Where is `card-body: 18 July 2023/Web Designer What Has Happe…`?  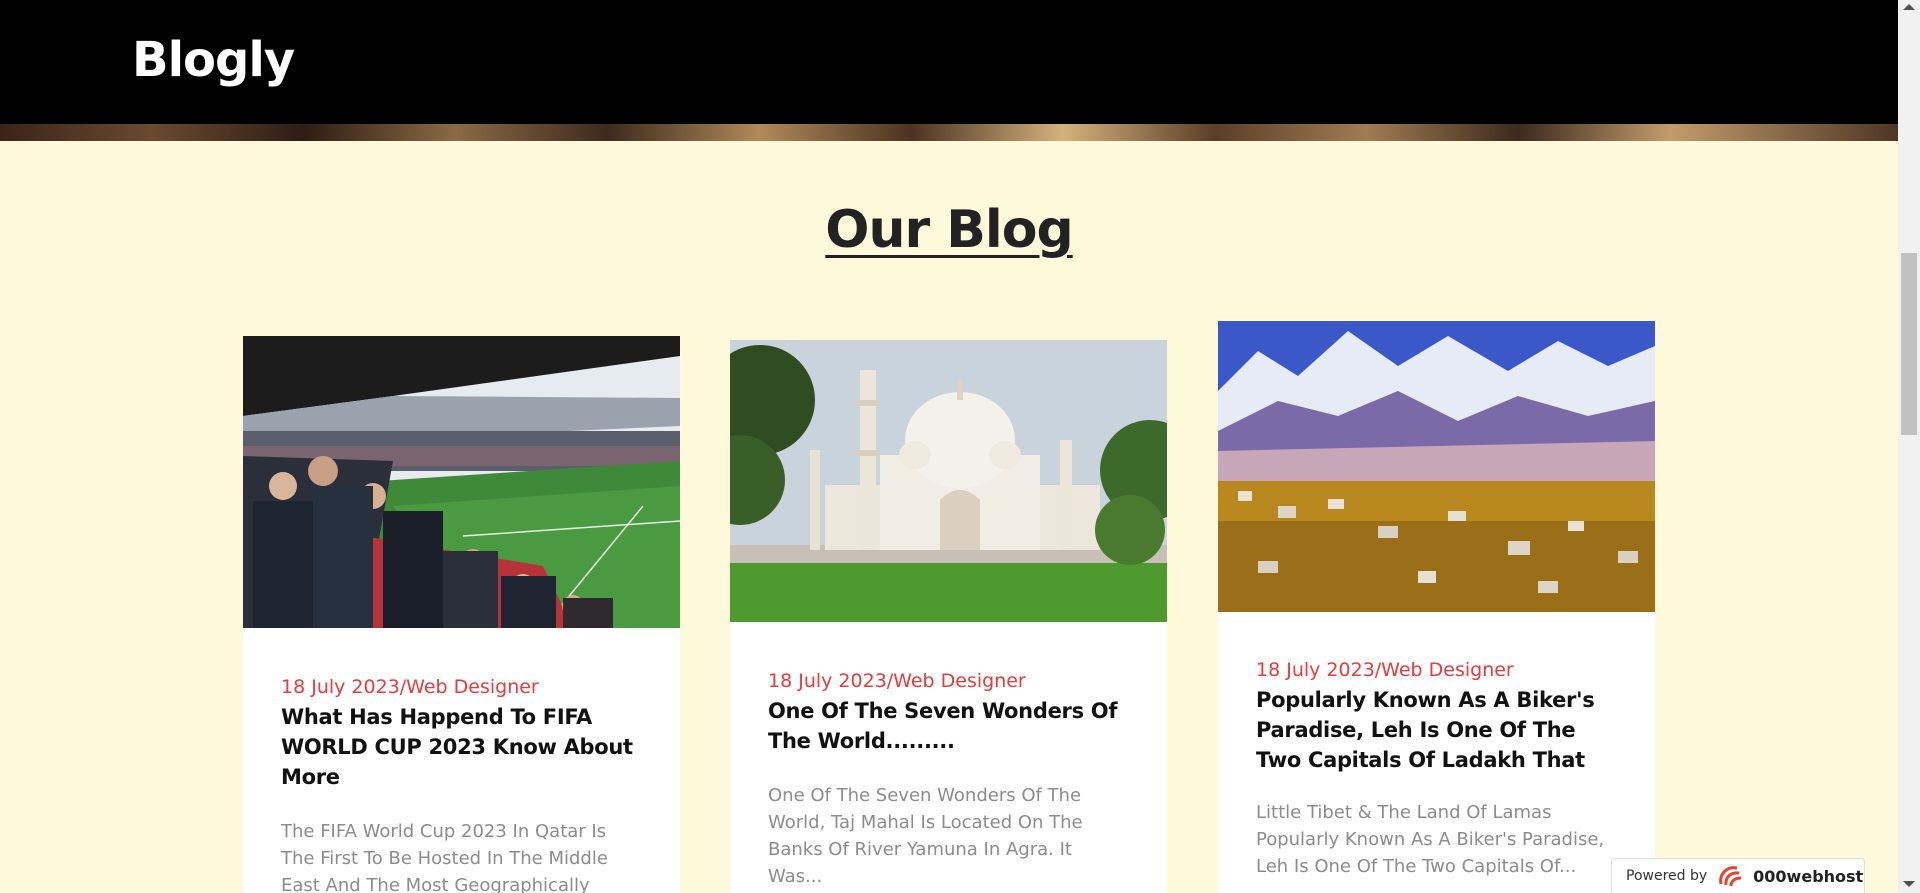 card-body: 18 July 2023/Web Designer What Has Happe… is located at coordinates (461, 784).